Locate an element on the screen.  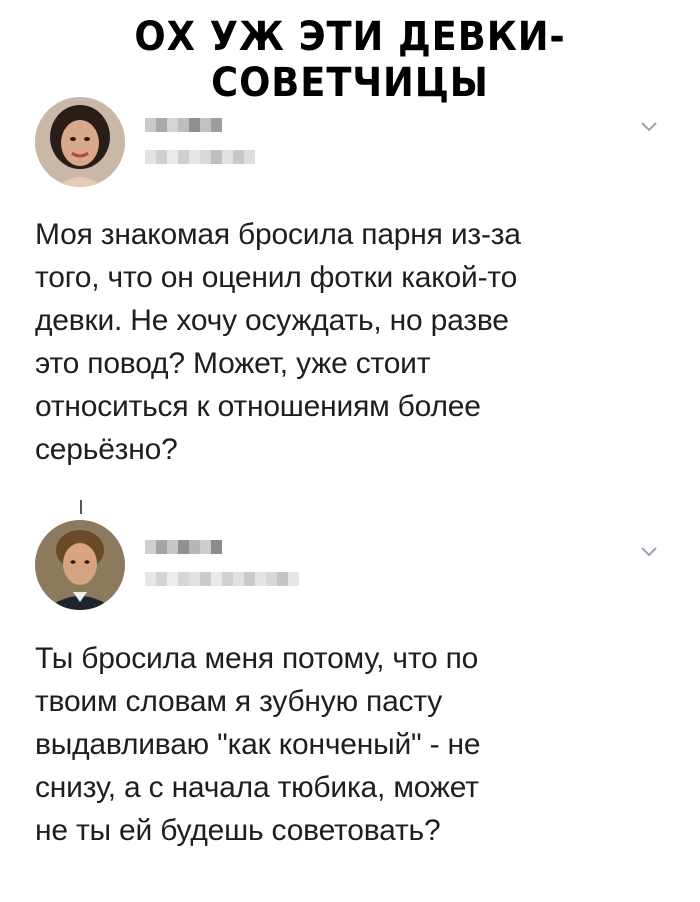
thread-connector is located at coordinates (81, 507).